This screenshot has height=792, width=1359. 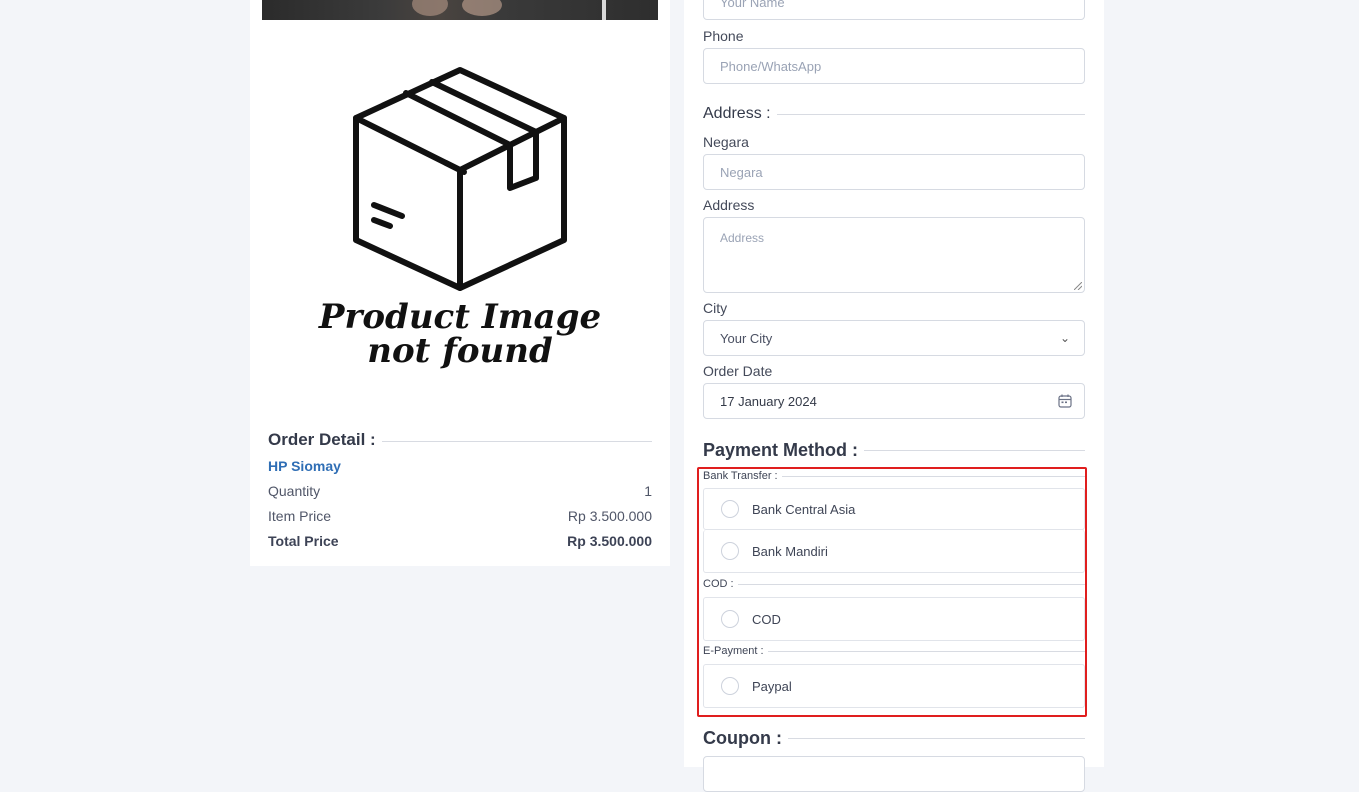 I want to click on total-price-label: Total Price, so click(x=303, y=541).